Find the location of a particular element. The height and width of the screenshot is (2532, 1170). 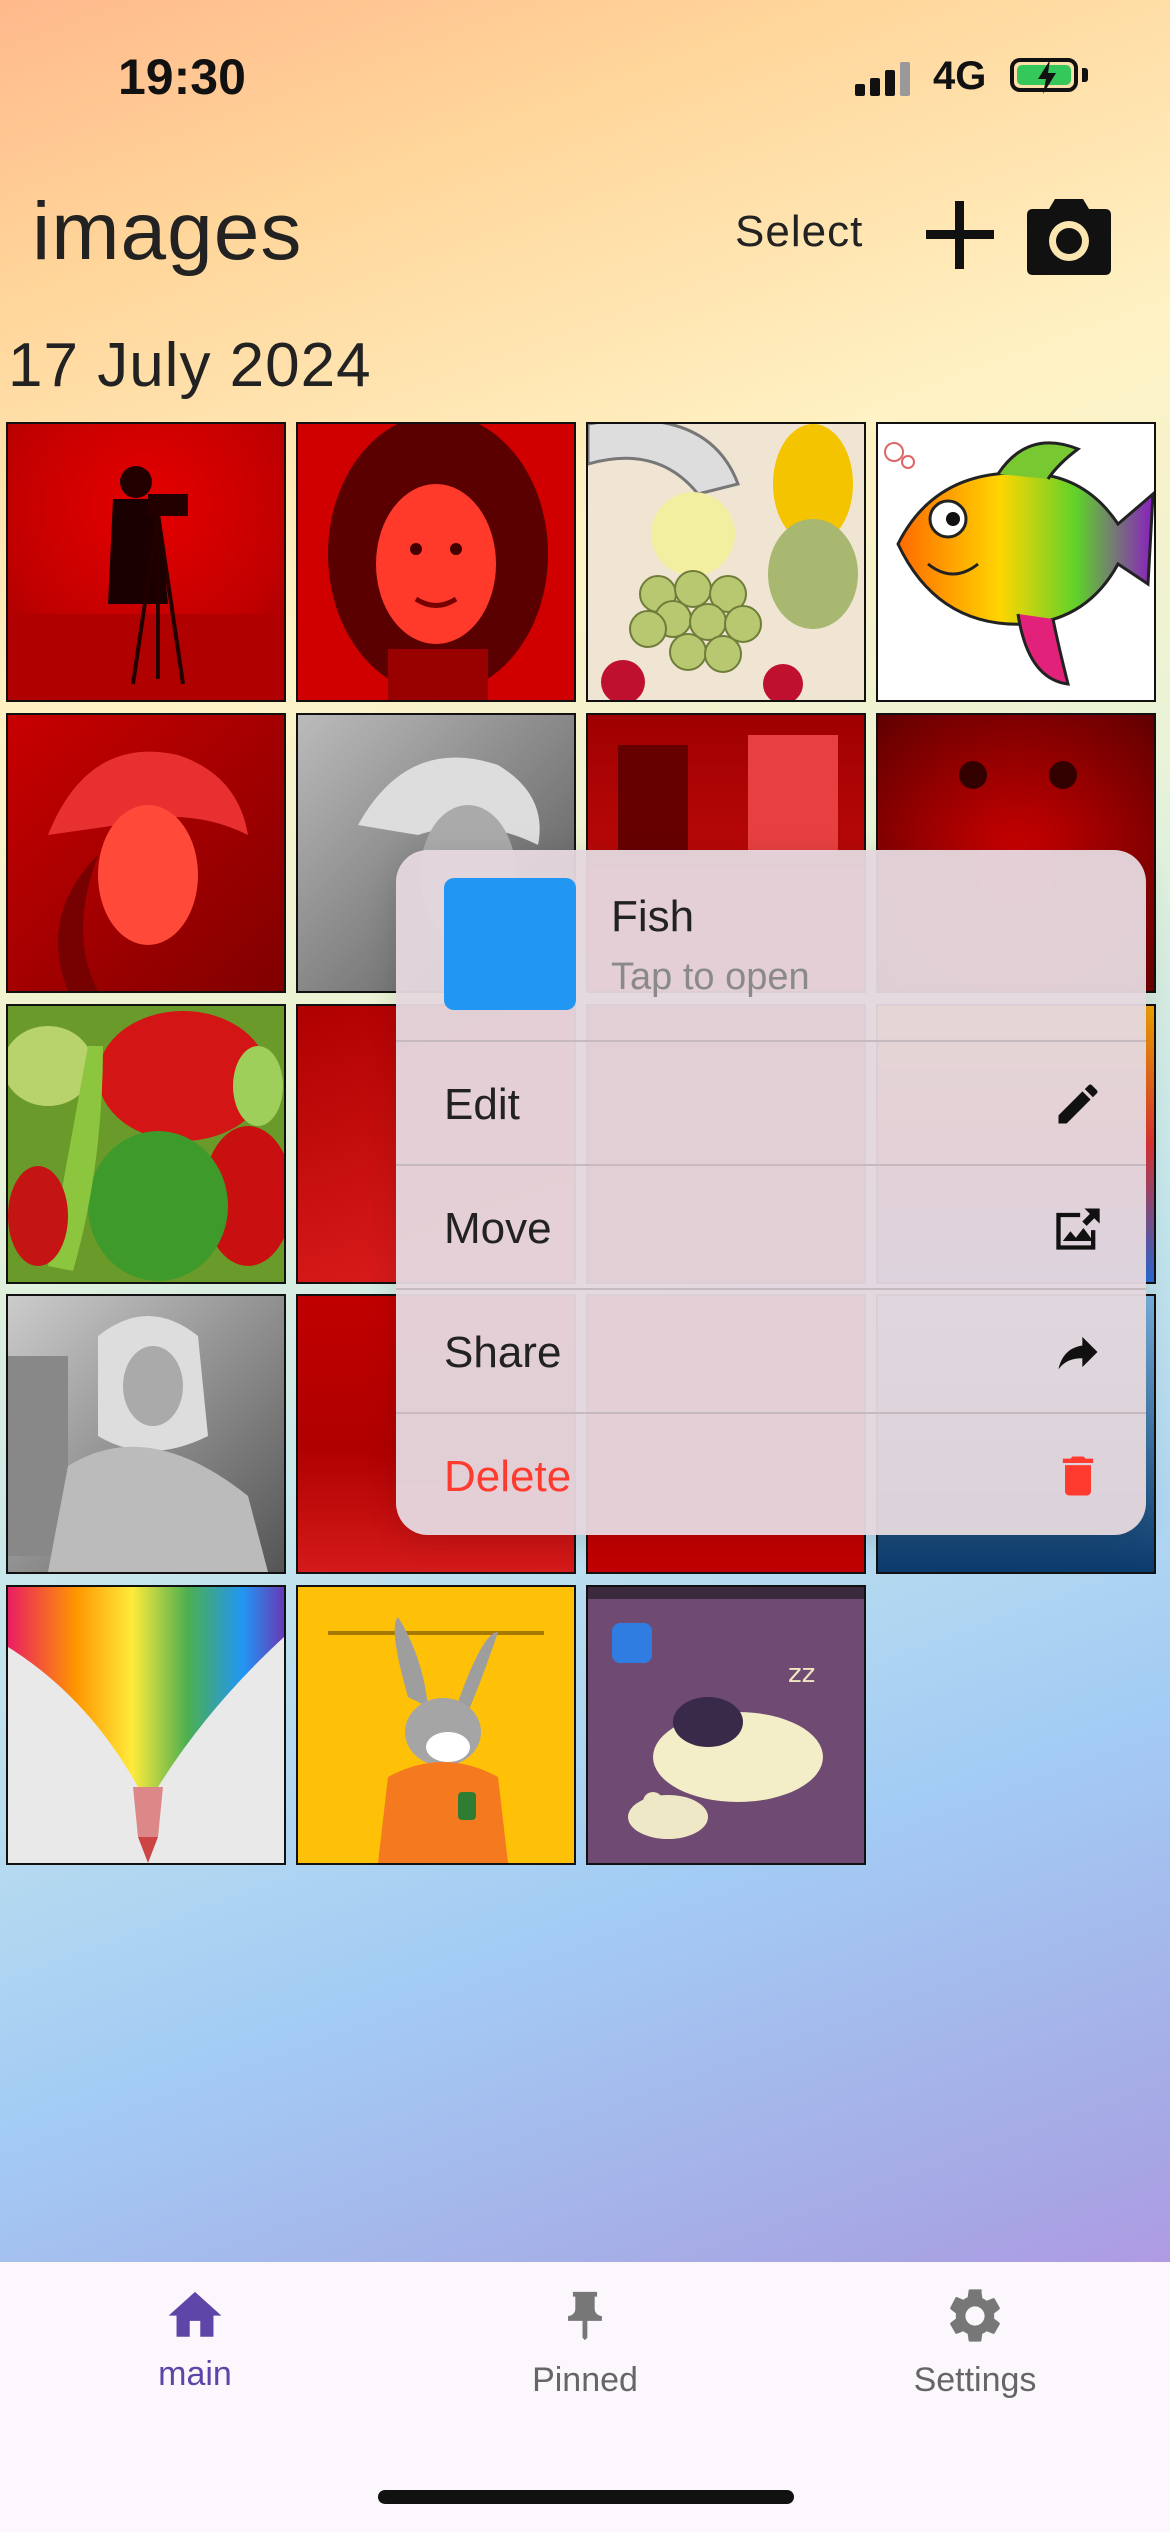

nav-label: Settings is located at coordinates (975, 2380).